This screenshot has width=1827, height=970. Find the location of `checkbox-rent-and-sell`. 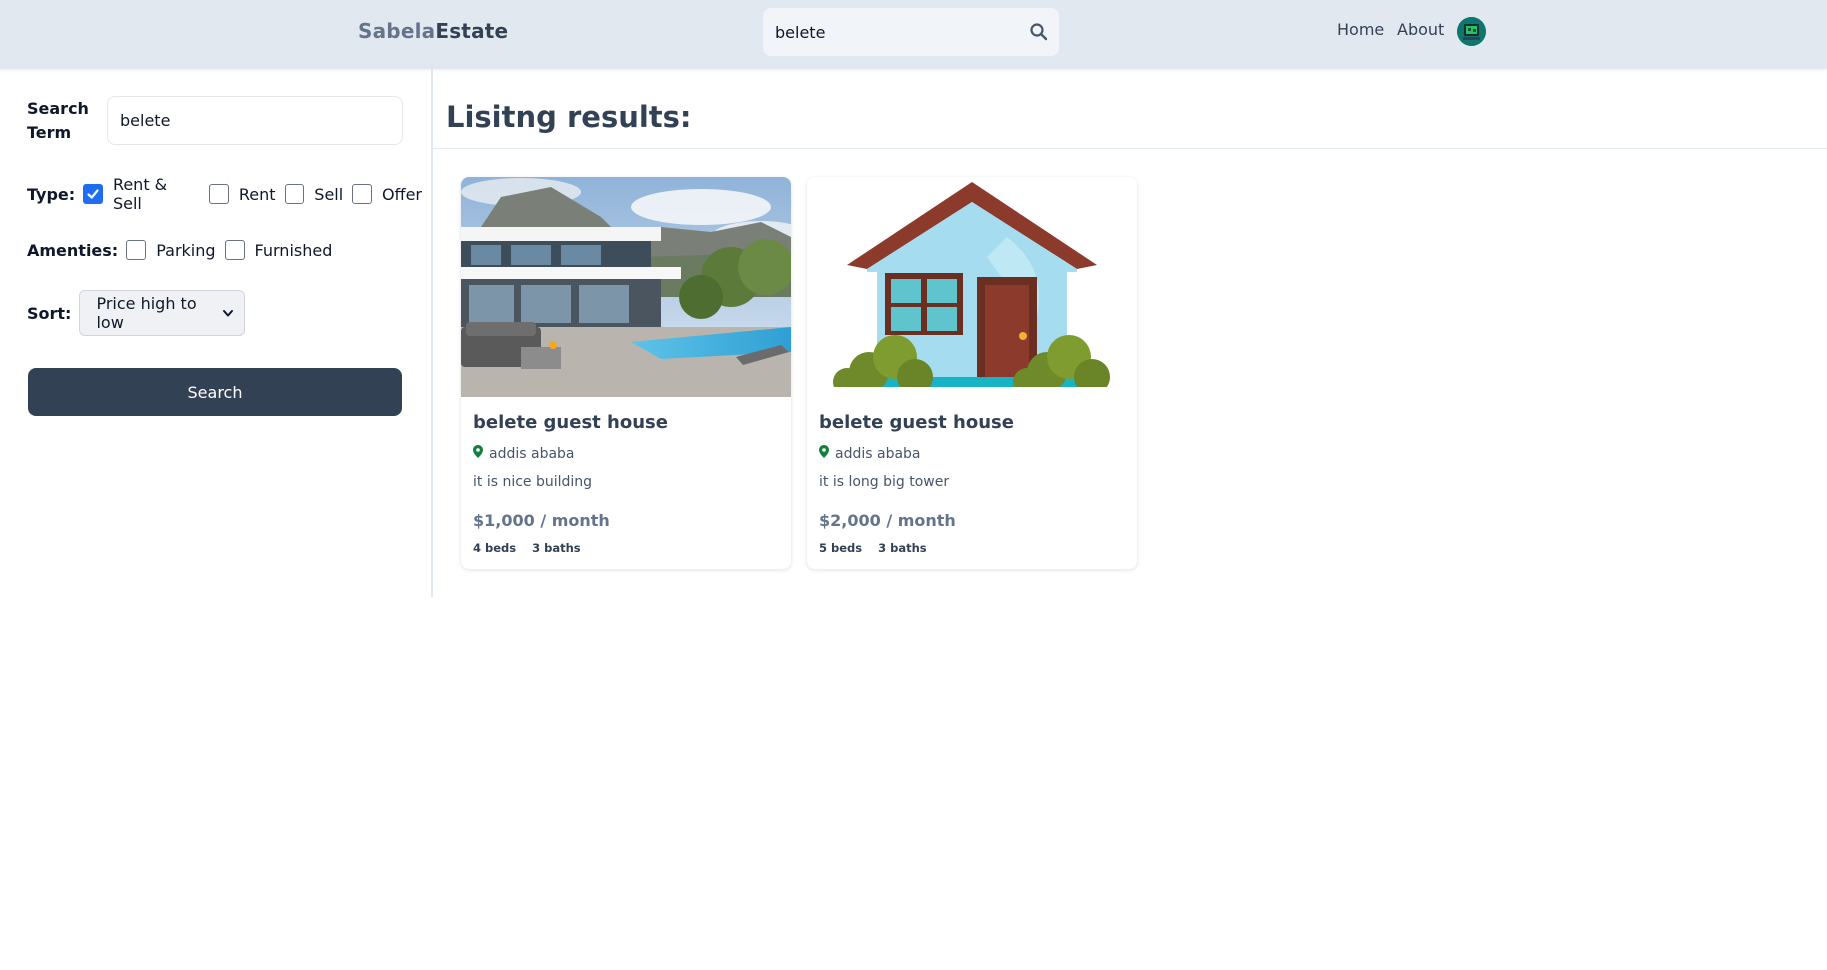

checkbox-rent-and-sell is located at coordinates (93, 194).